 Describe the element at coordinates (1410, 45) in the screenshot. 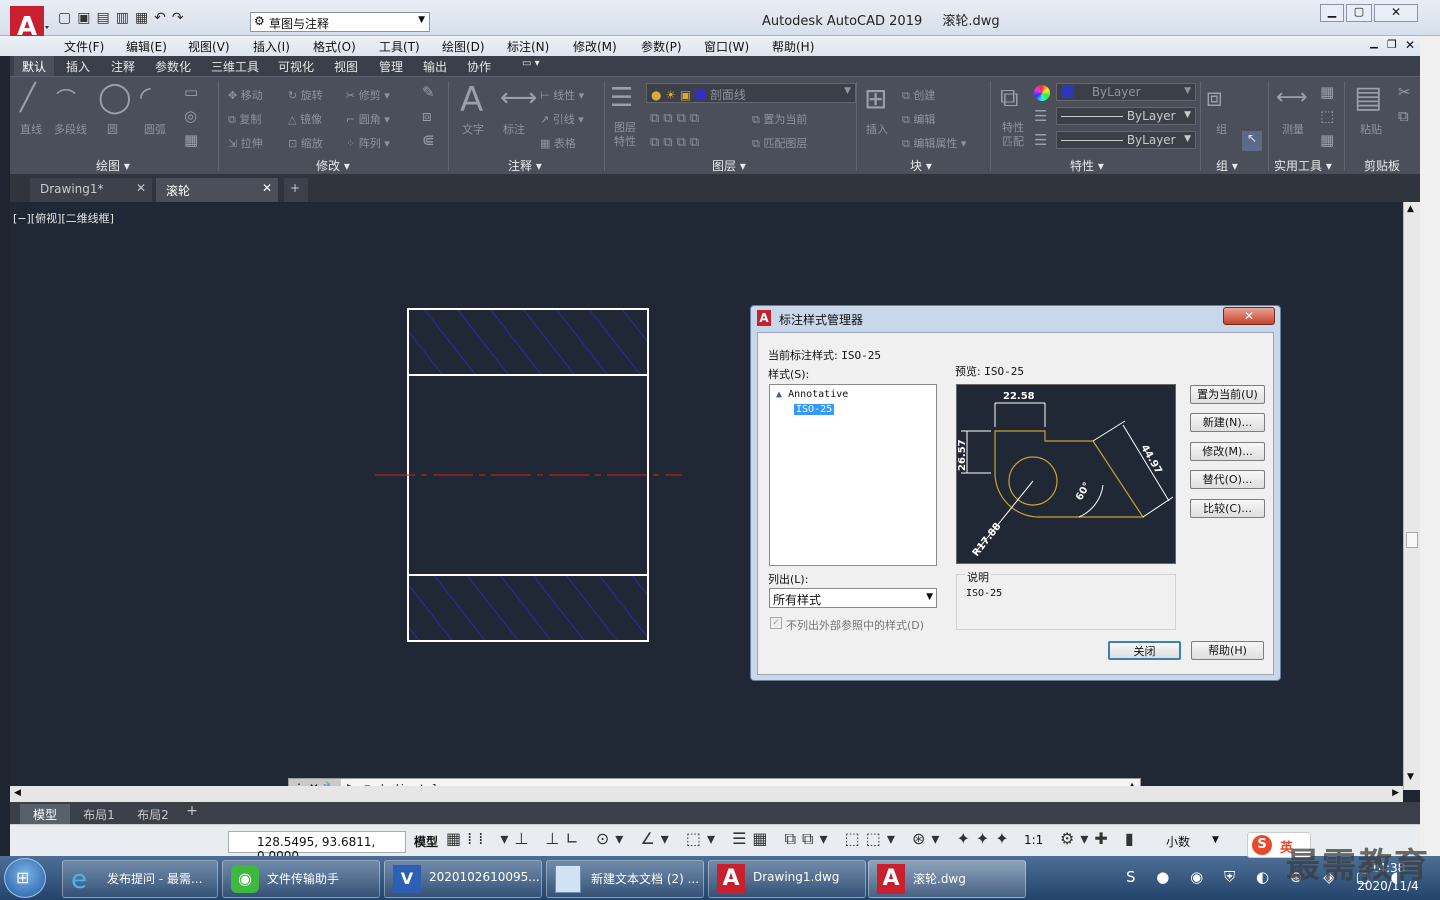

I see `doc-close-icon: ✕` at that location.